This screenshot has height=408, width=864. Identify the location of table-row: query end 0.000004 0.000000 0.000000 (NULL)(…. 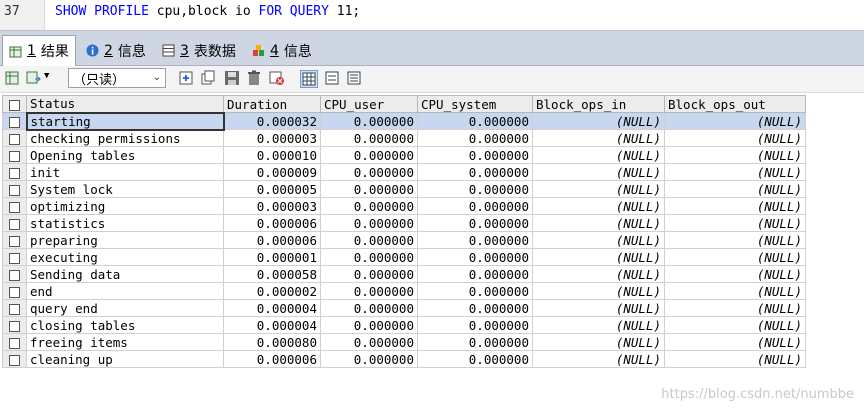
(404, 308).